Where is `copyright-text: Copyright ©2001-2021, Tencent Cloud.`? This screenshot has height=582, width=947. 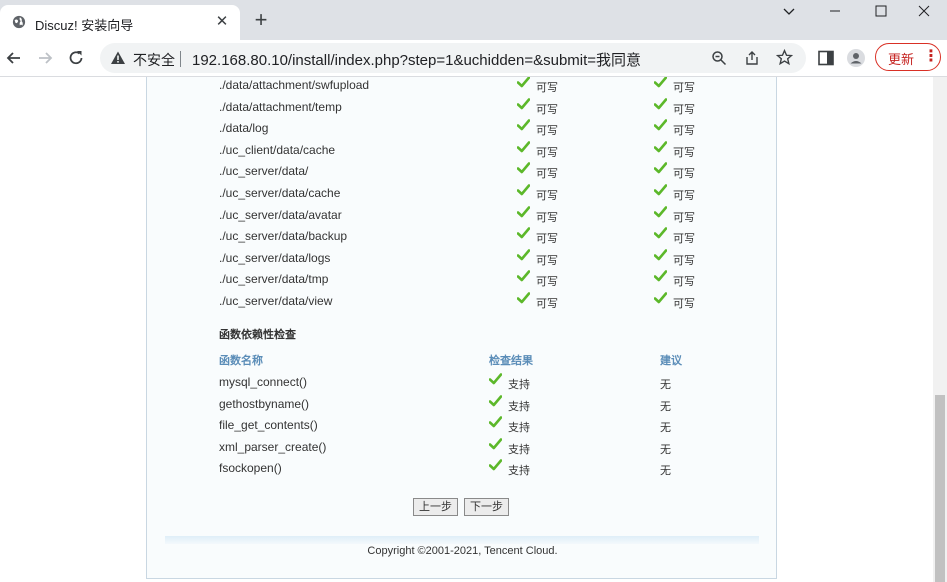 copyright-text: Copyright ©2001-2021, Tencent Cloud. is located at coordinates (462, 551).